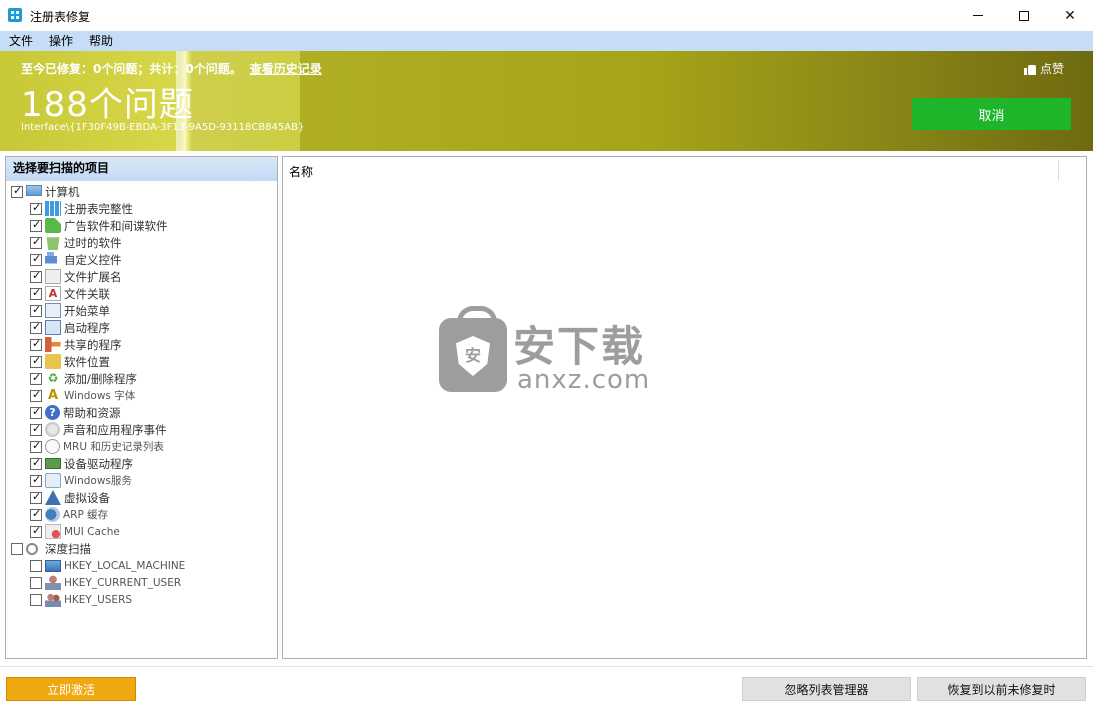  Describe the element at coordinates (1052, 69) in the screenshot. I see `like-label: 点赞` at that location.